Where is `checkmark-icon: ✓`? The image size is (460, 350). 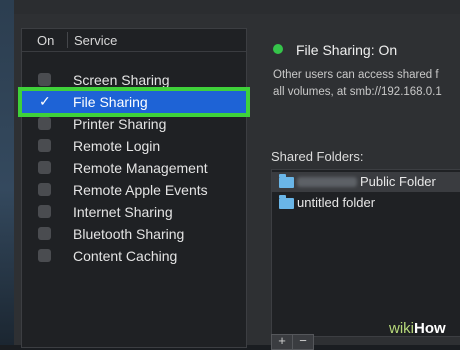 checkmark-icon: ✓ is located at coordinates (45, 101).